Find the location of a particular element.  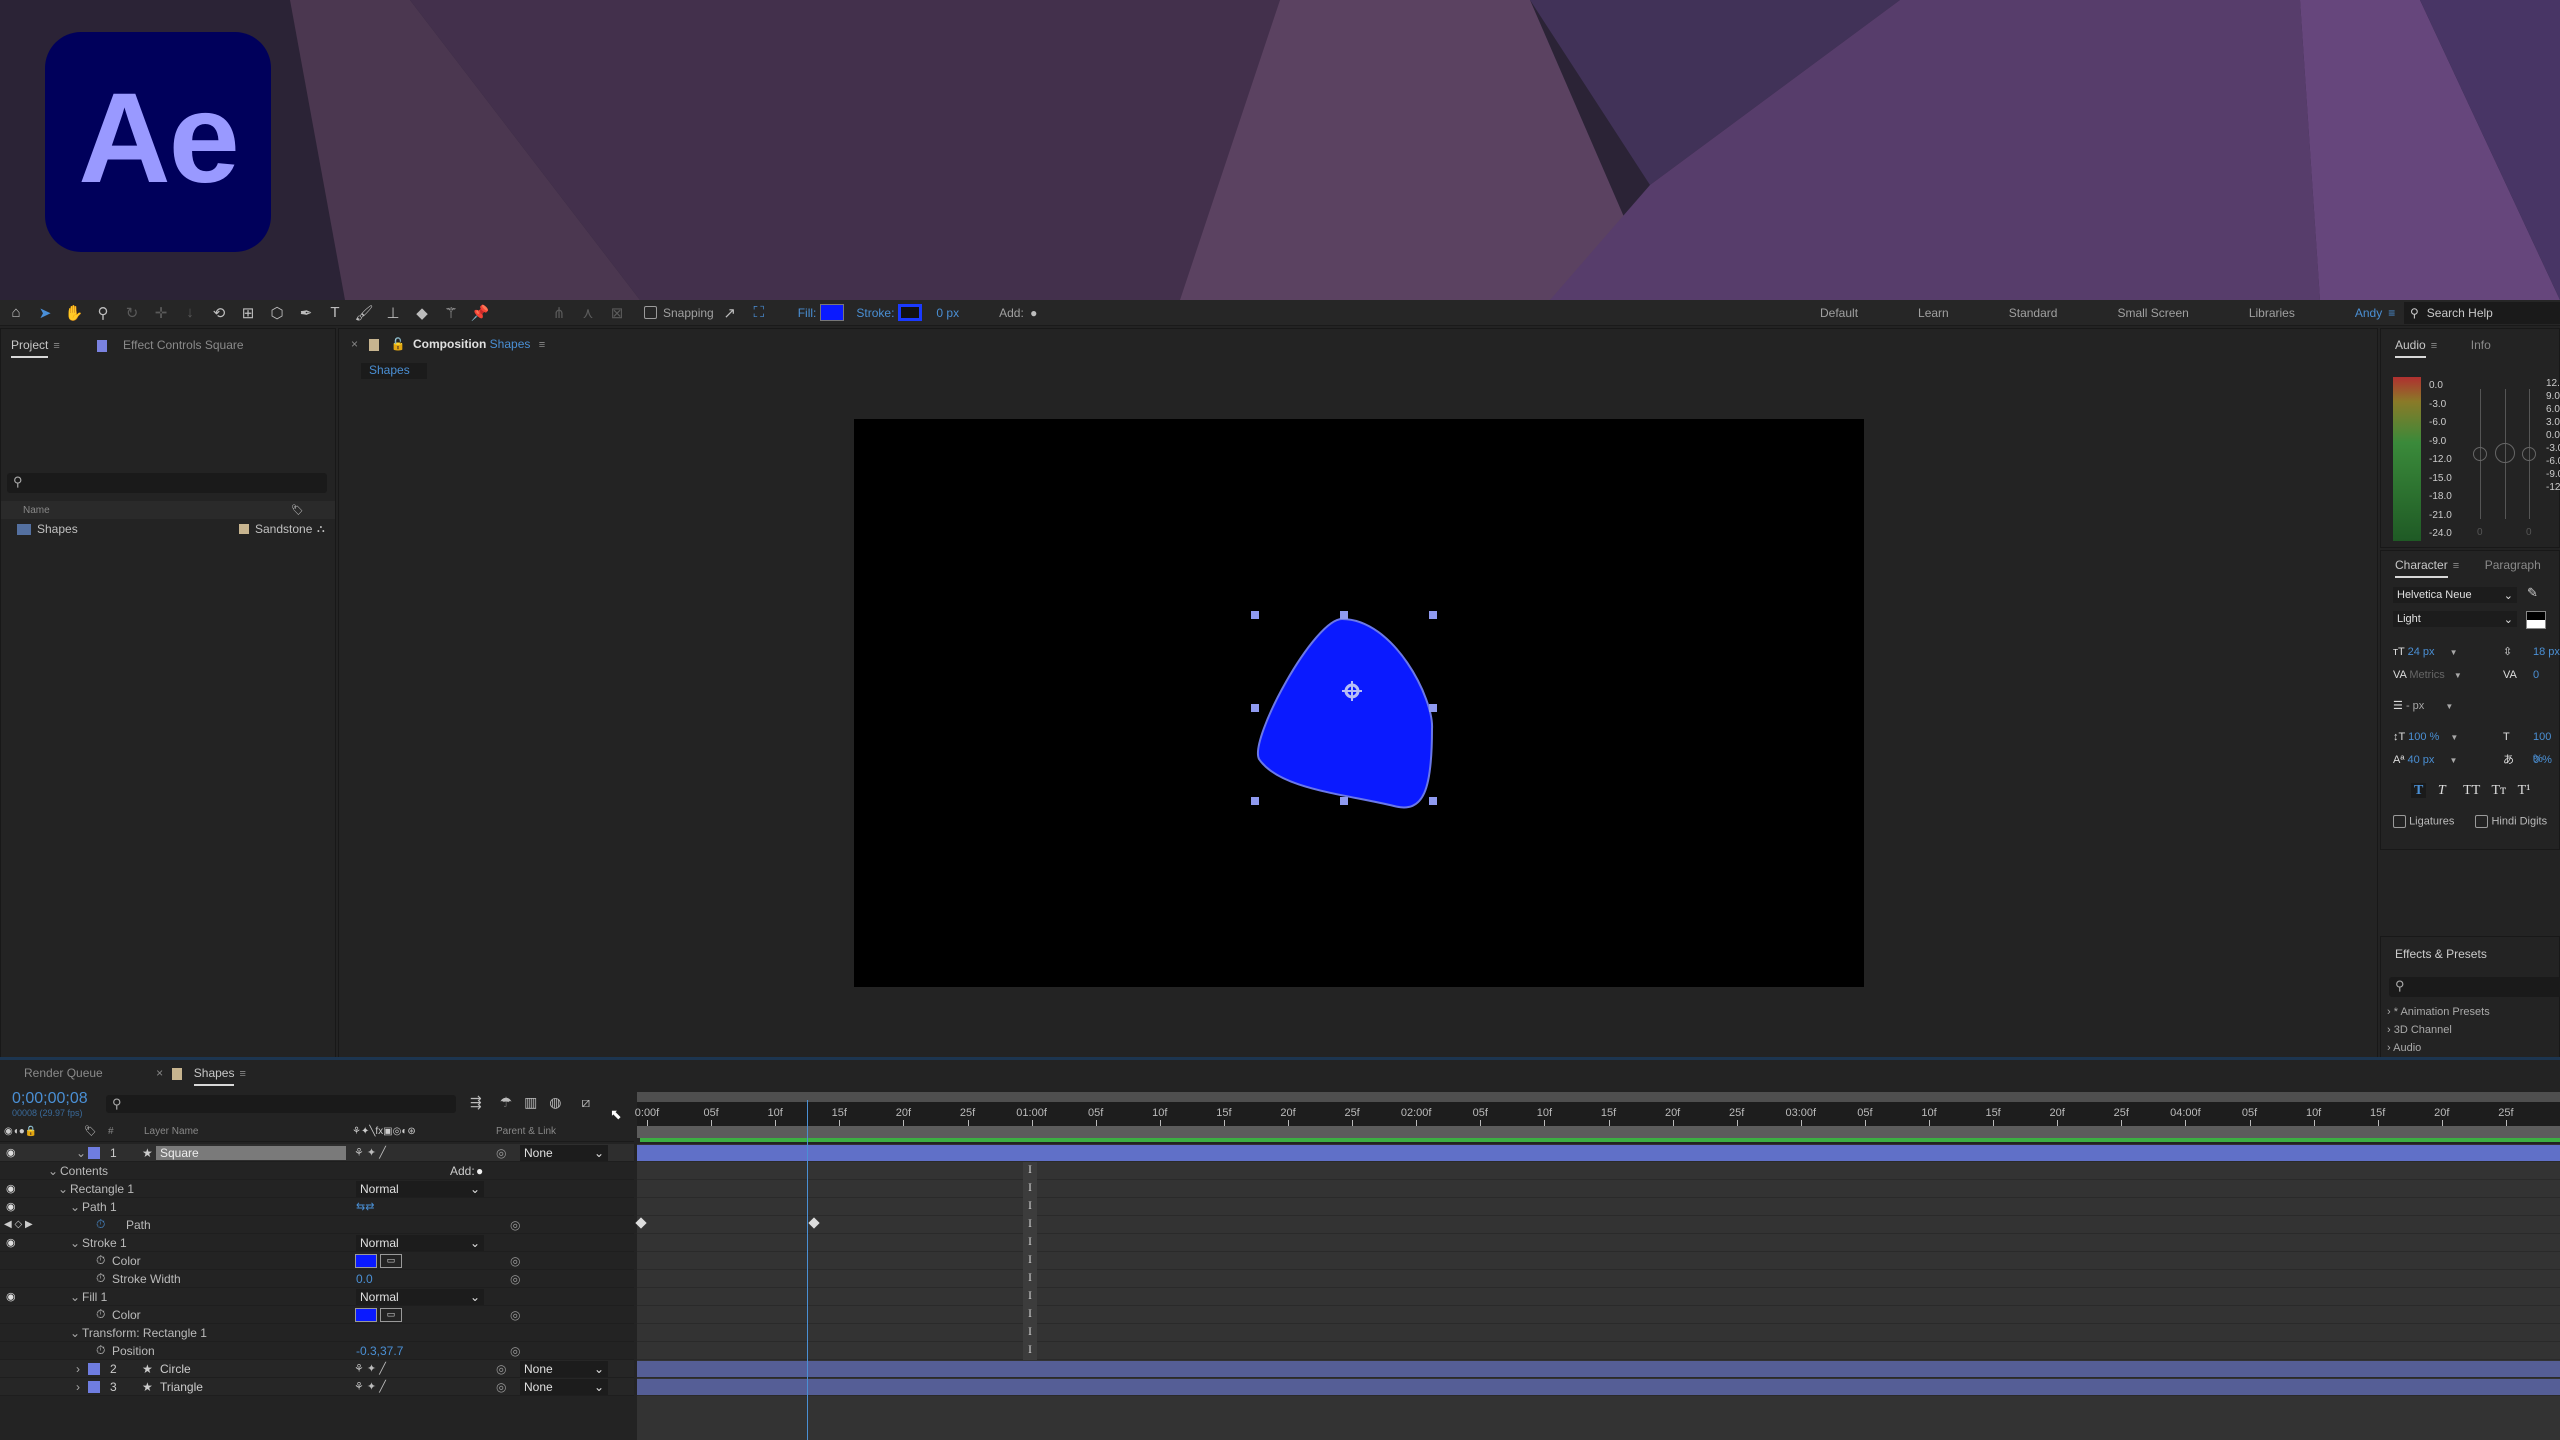

layer-switches-icons: ⚘ ✦ ╱ is located at coordinates (370, 1368).